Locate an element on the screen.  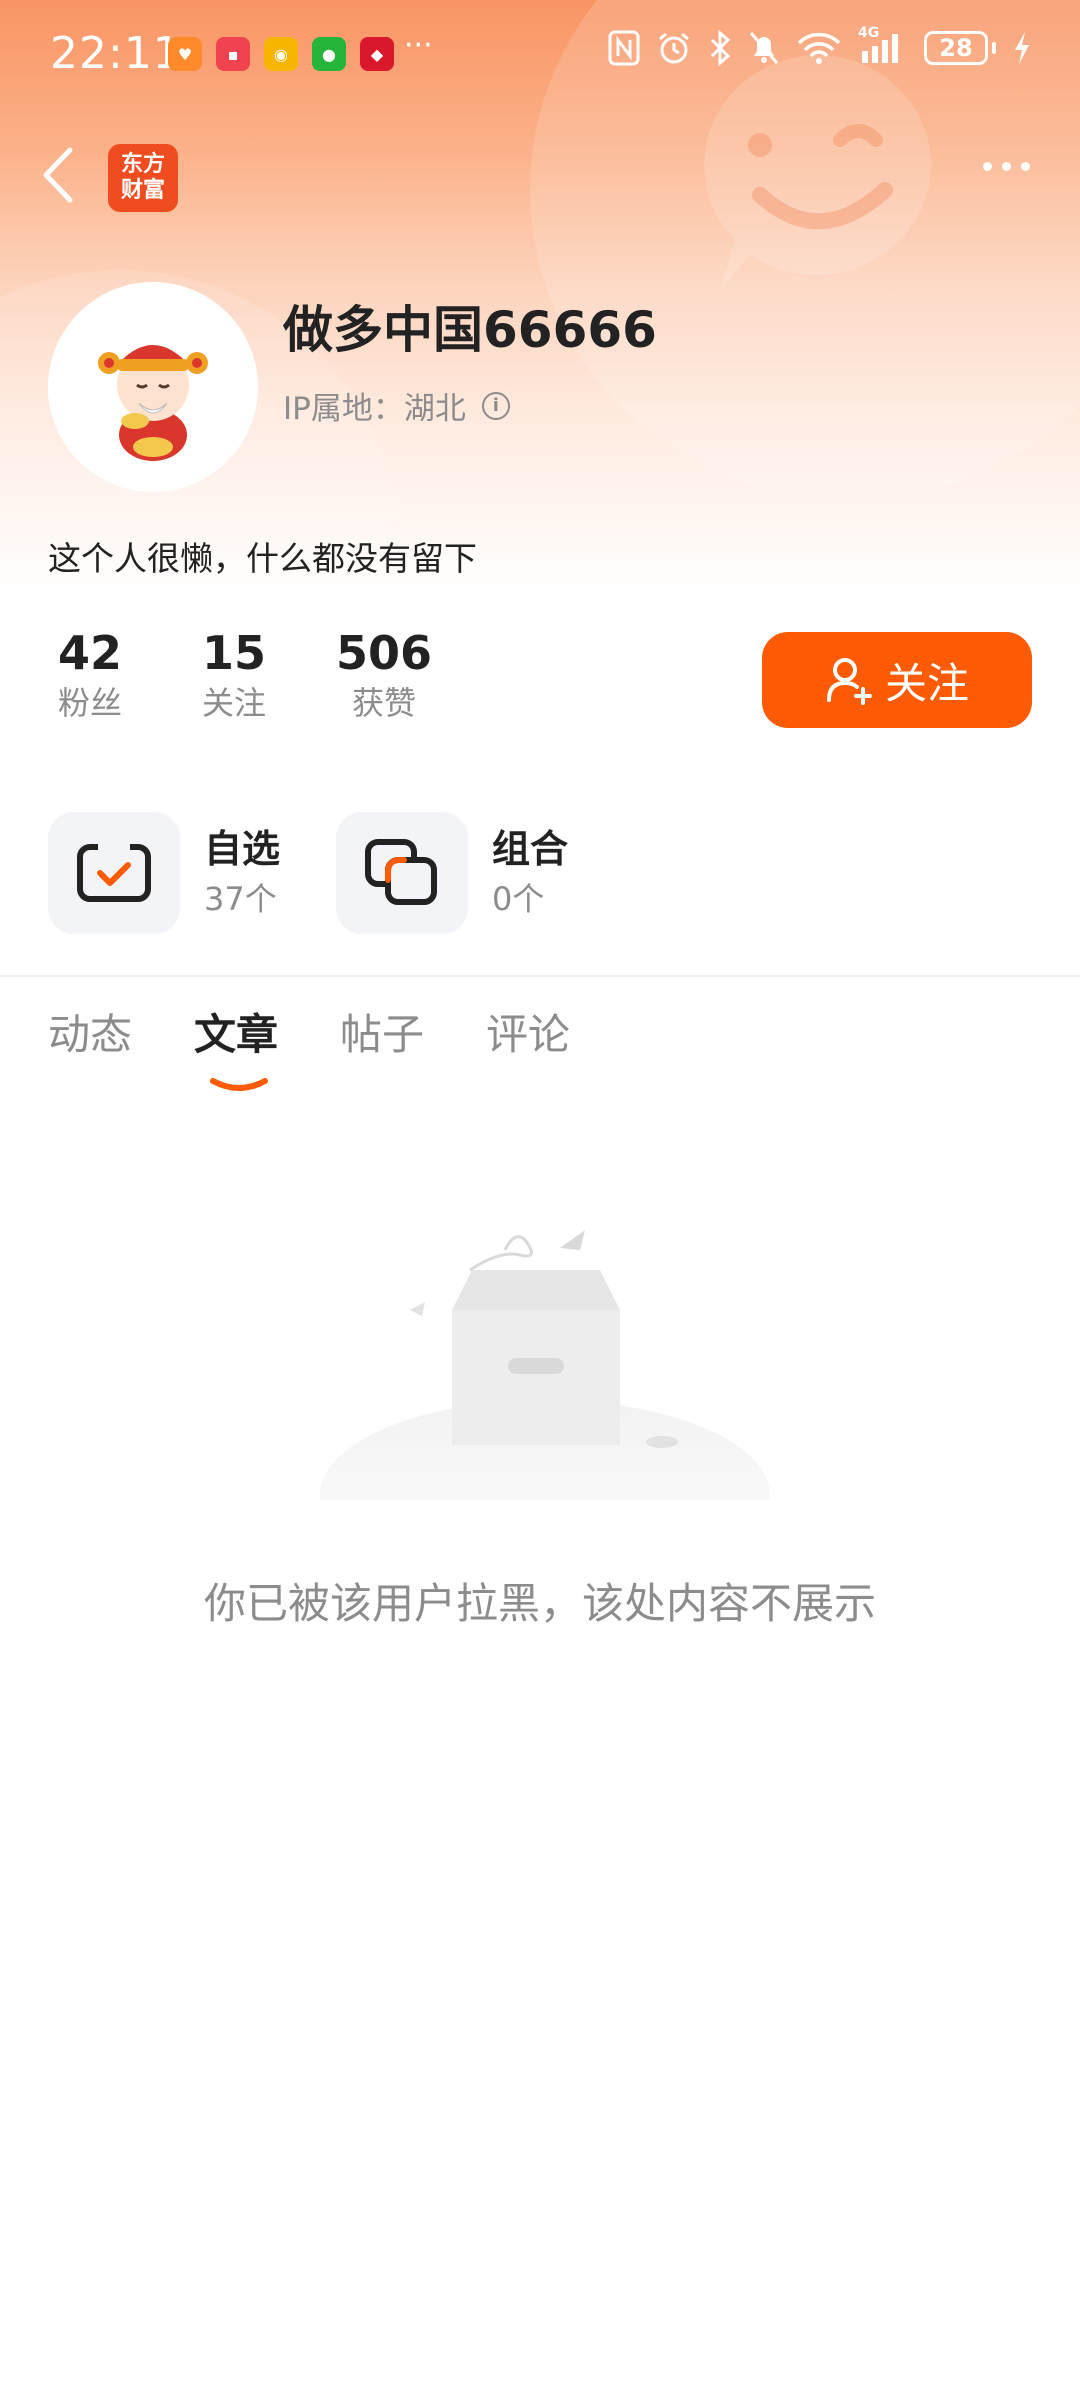
watchlist-entry: 自选 37个 is located at coordinates (164, 873).